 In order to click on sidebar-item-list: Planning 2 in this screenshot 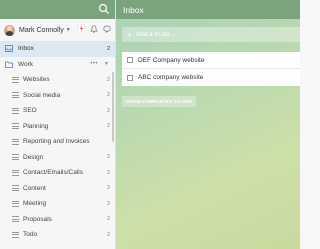, I will do `click(57, 127)`.